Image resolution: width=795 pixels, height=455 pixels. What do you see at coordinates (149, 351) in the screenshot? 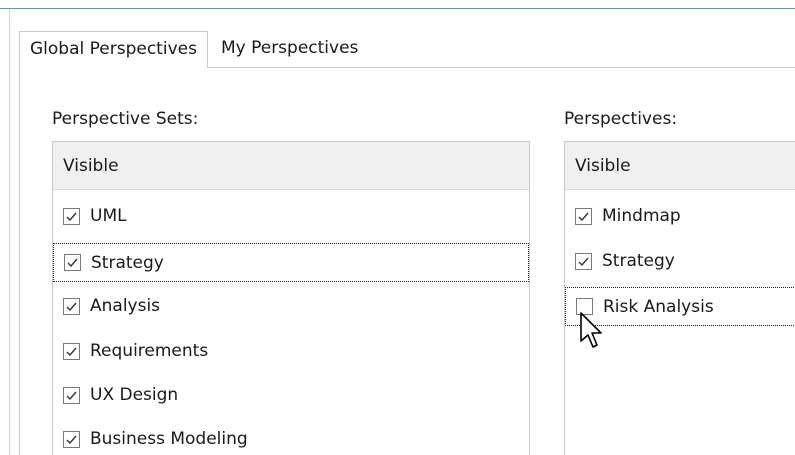
I see `perspective-set-label: Requirements` at bounding box center [149, 351].